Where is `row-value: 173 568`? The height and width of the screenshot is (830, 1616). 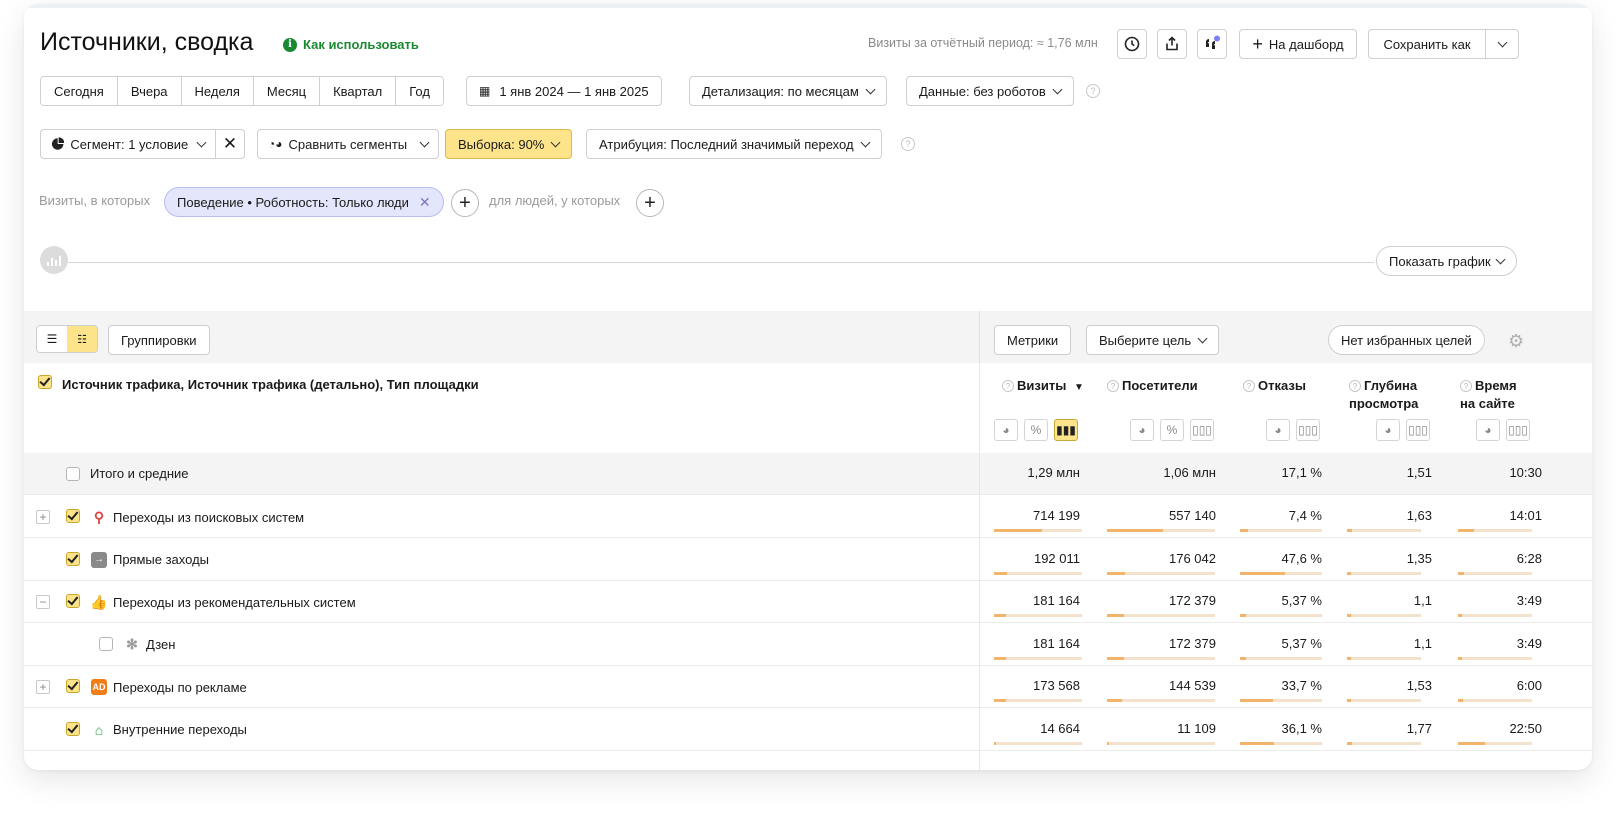 row-value: 173 568 is located at coordinates (1056, 685).